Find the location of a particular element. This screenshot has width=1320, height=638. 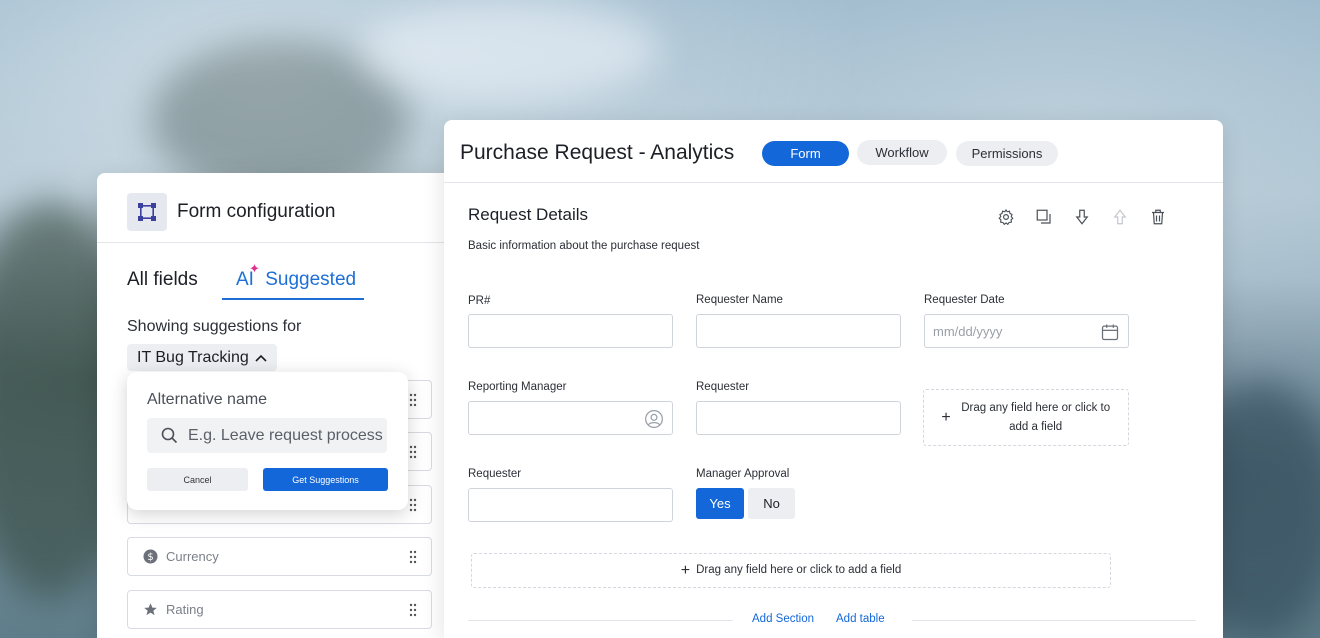

get-suggestions-button: Get Suggestions is located at coordinates (325, 479).